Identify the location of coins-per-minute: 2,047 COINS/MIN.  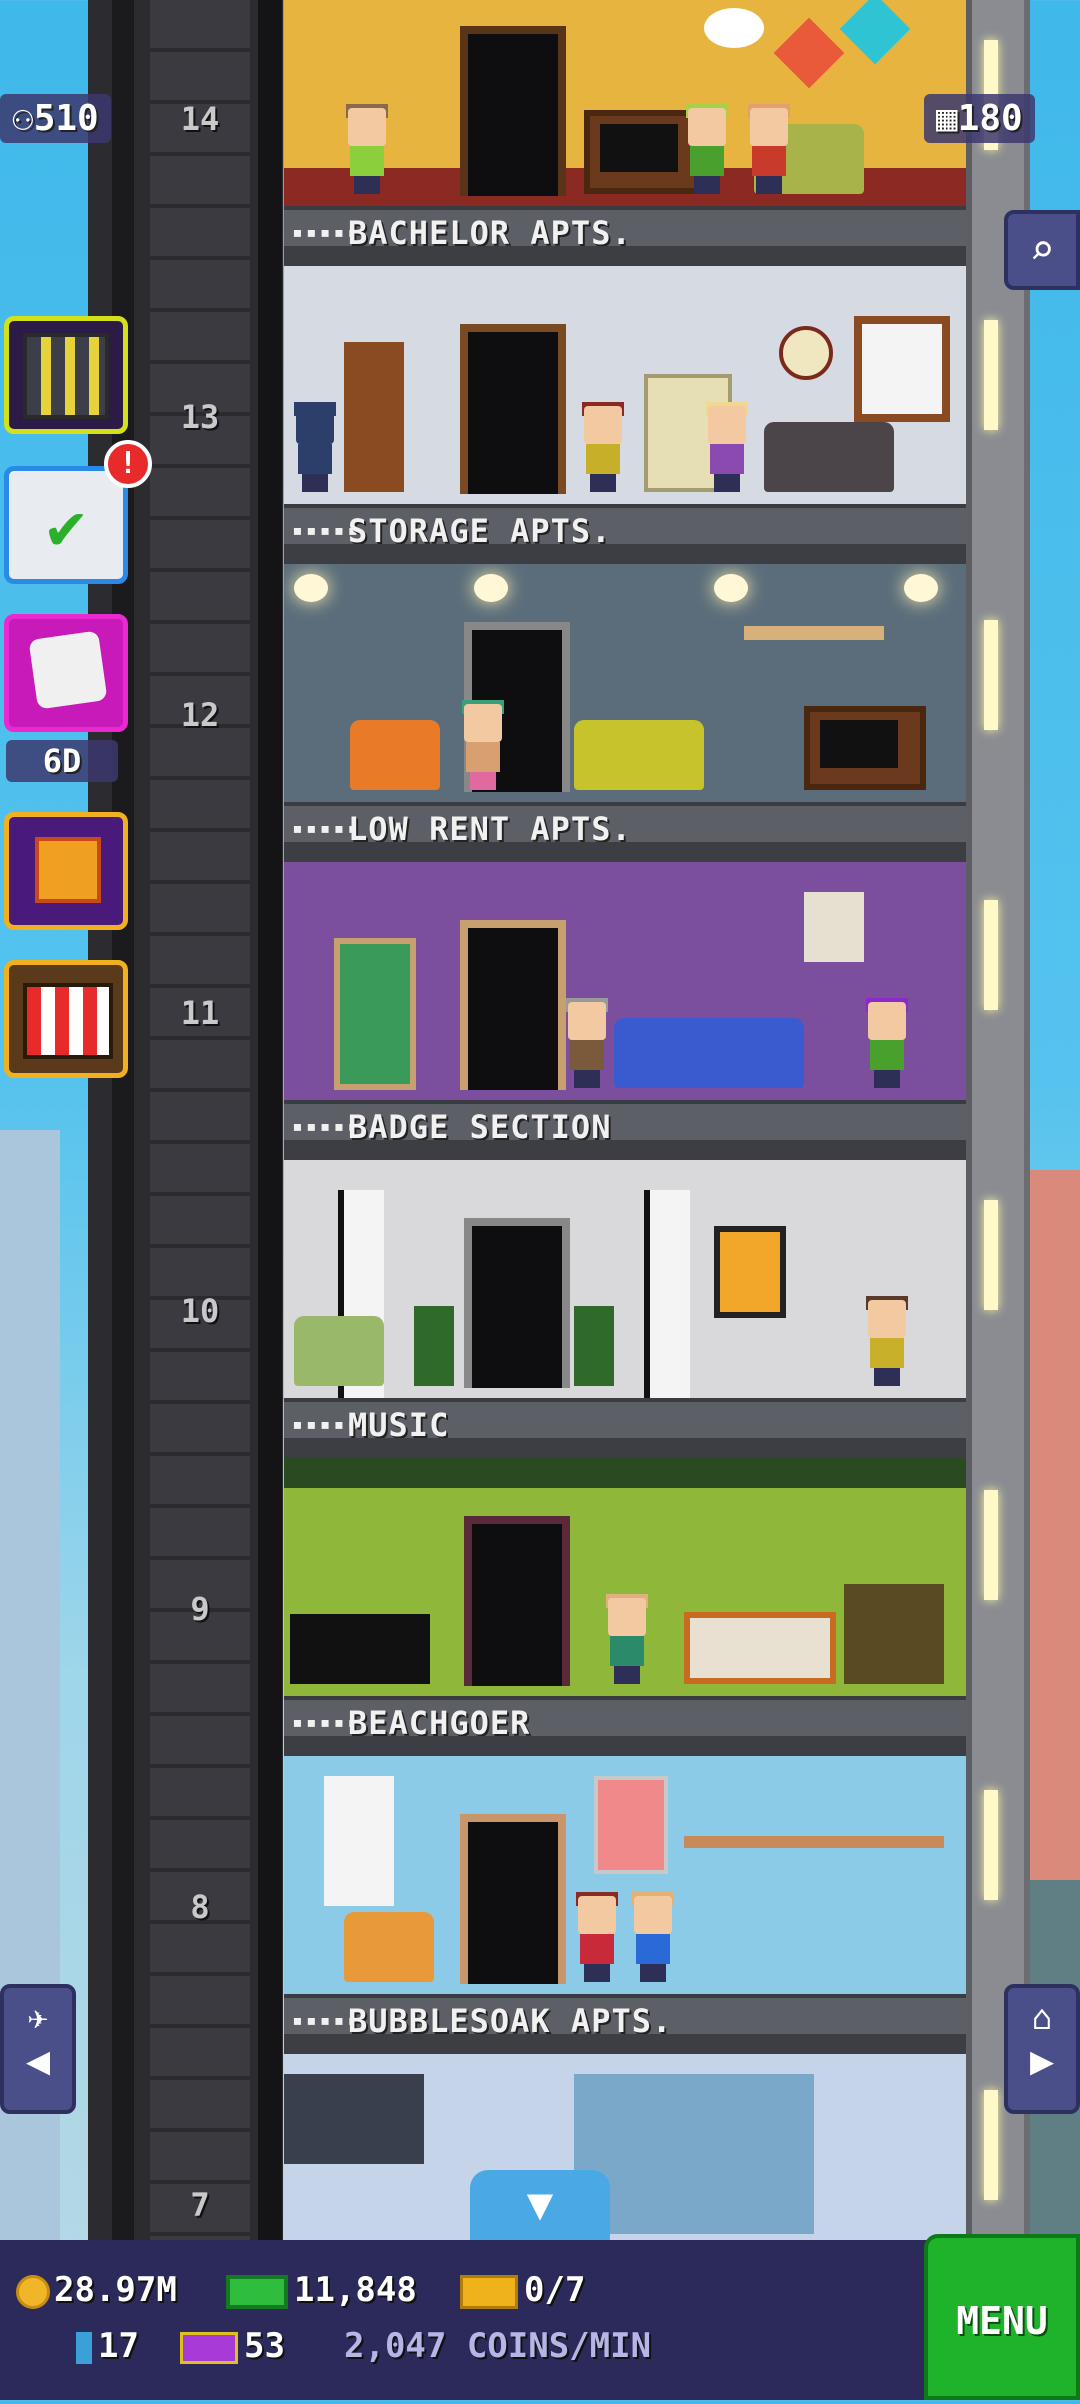
(498, 2346).